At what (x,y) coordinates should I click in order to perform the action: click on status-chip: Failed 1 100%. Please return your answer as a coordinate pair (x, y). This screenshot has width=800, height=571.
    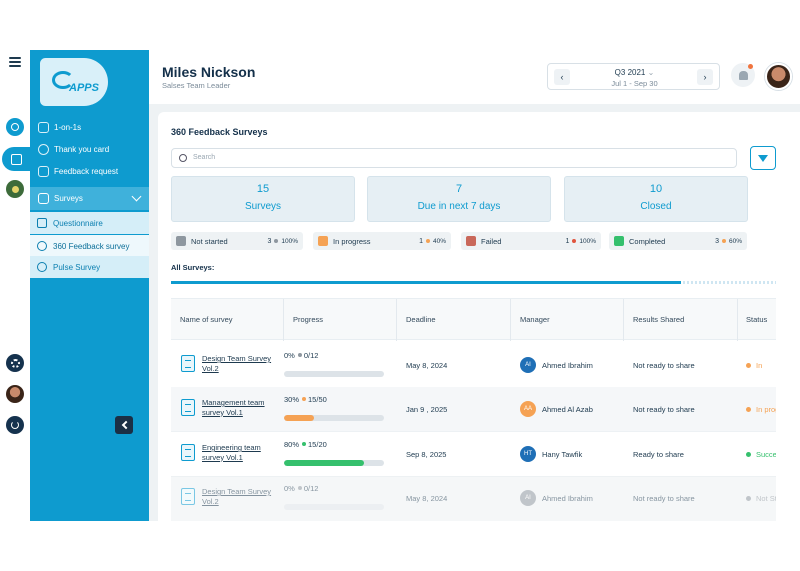
    Looking at the image, I should click on (531, 241).